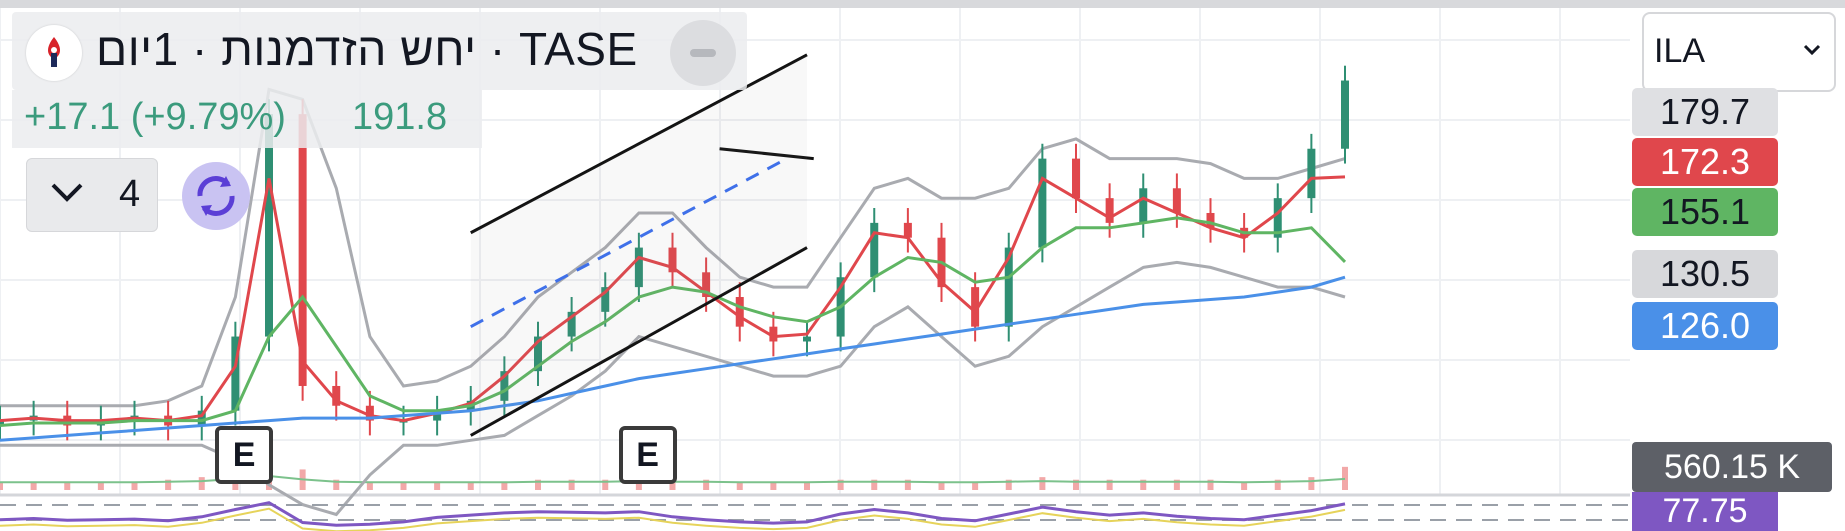 The height and width of the screenshot is (531, 1845). Describe the element at coordinates (1705, 511) in the screenshot. I see `rsi-value-label: 77.75` at that location.